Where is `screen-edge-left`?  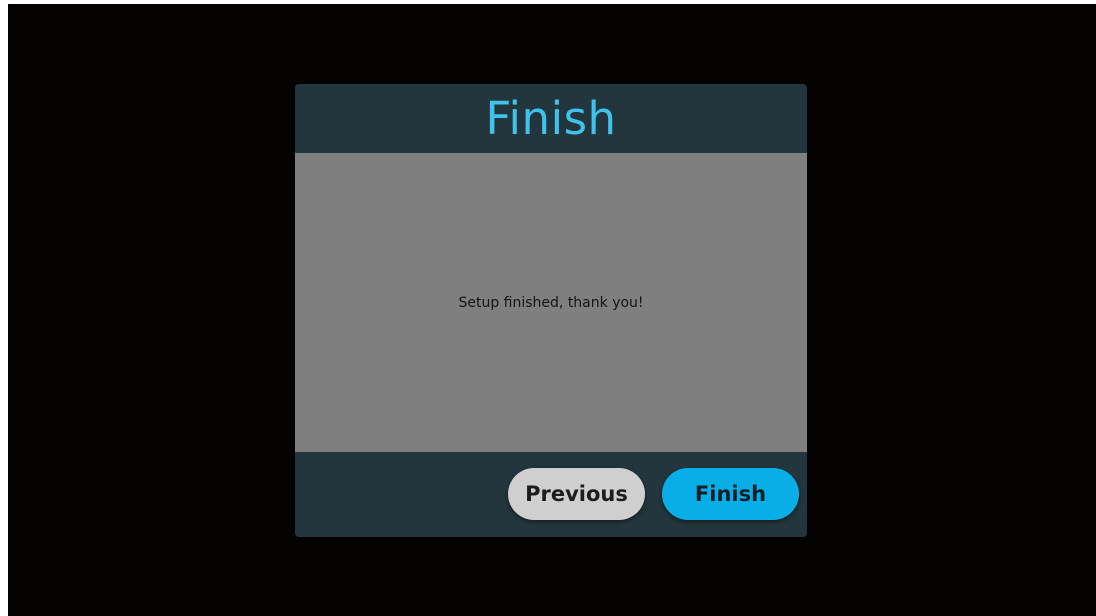 screen-edge-left is located at coordinates (4, 308).